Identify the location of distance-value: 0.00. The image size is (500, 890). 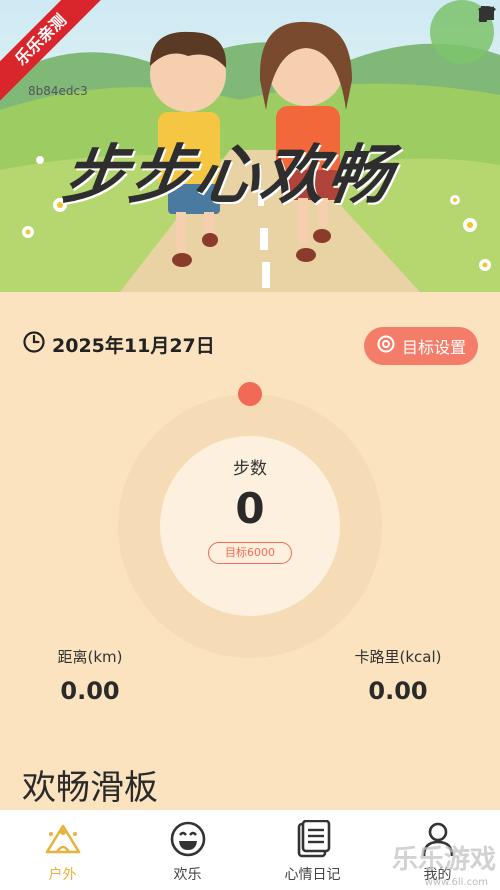
(90, 691).